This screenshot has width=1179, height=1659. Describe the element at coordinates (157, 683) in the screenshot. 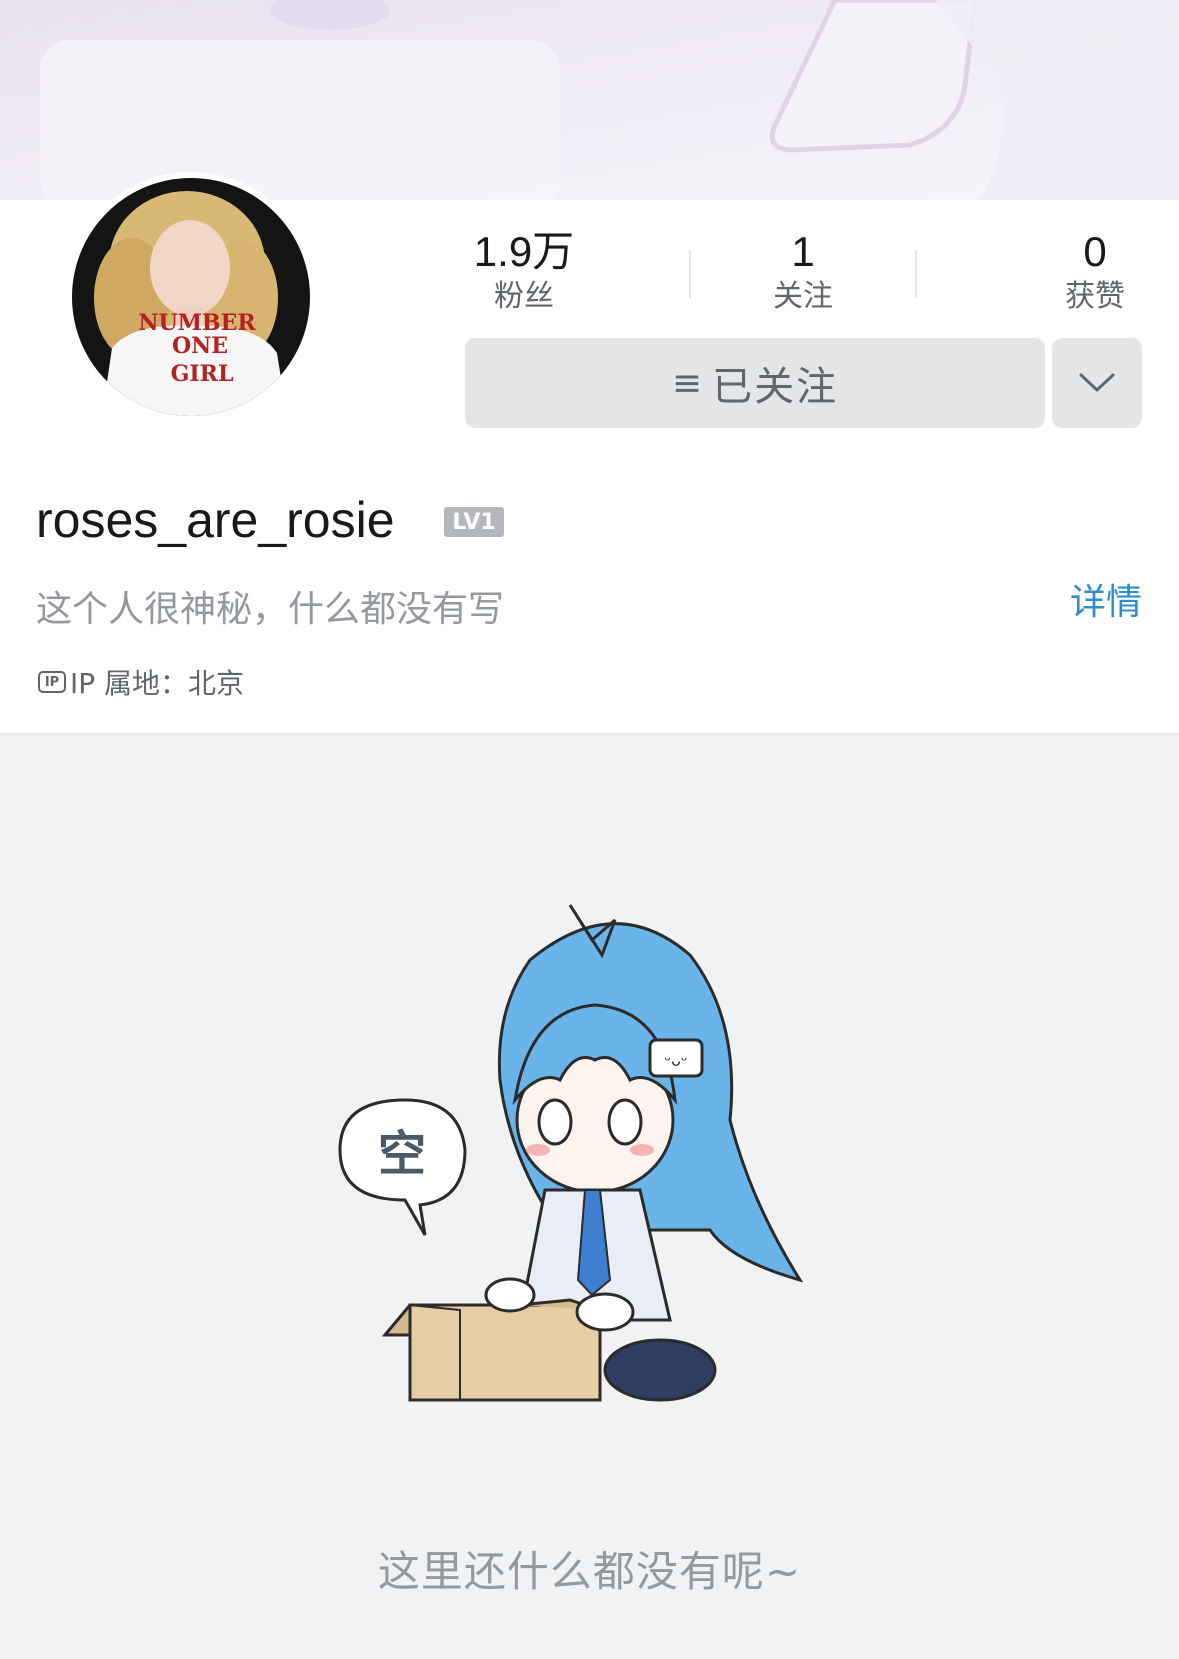

I see `ip-location: IP 属地：北京` at that location.